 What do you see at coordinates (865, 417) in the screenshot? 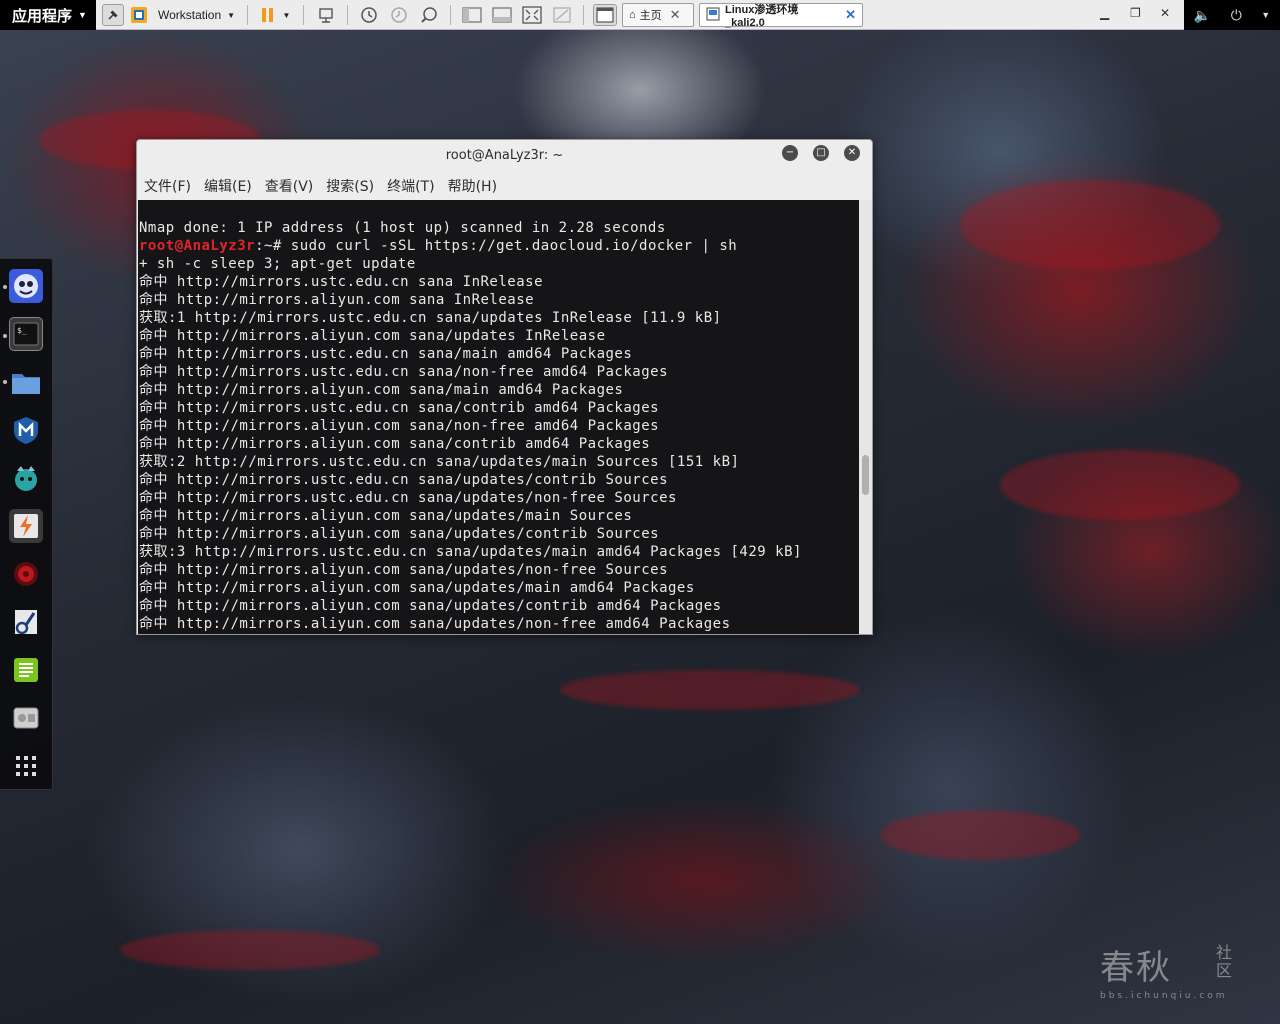
I see `terminal-scrollbar` at bounding box center [865, 417].